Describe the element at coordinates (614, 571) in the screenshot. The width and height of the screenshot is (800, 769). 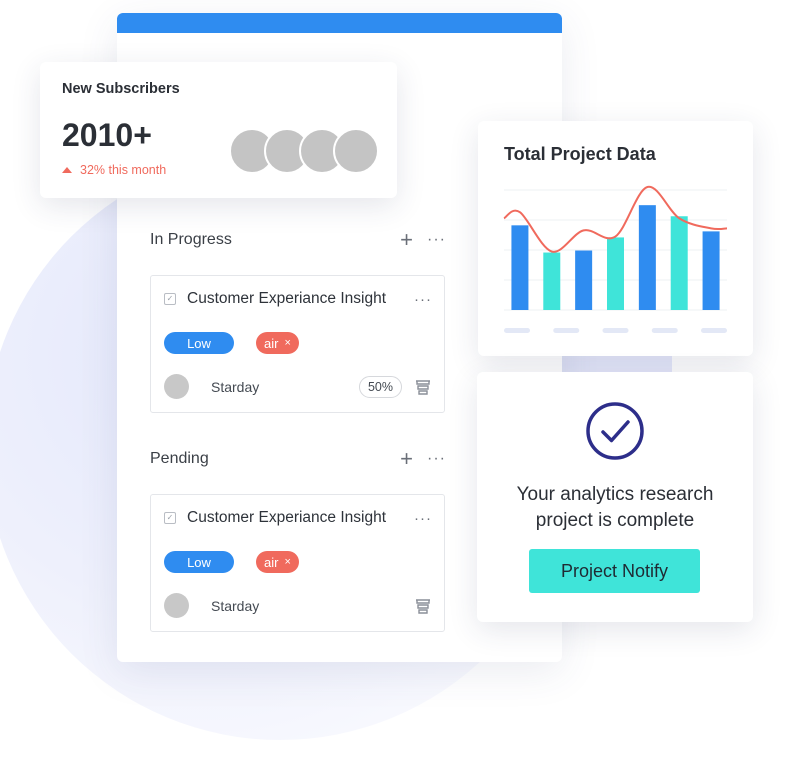
I see `project-notify-button: Project Notify` at that location.